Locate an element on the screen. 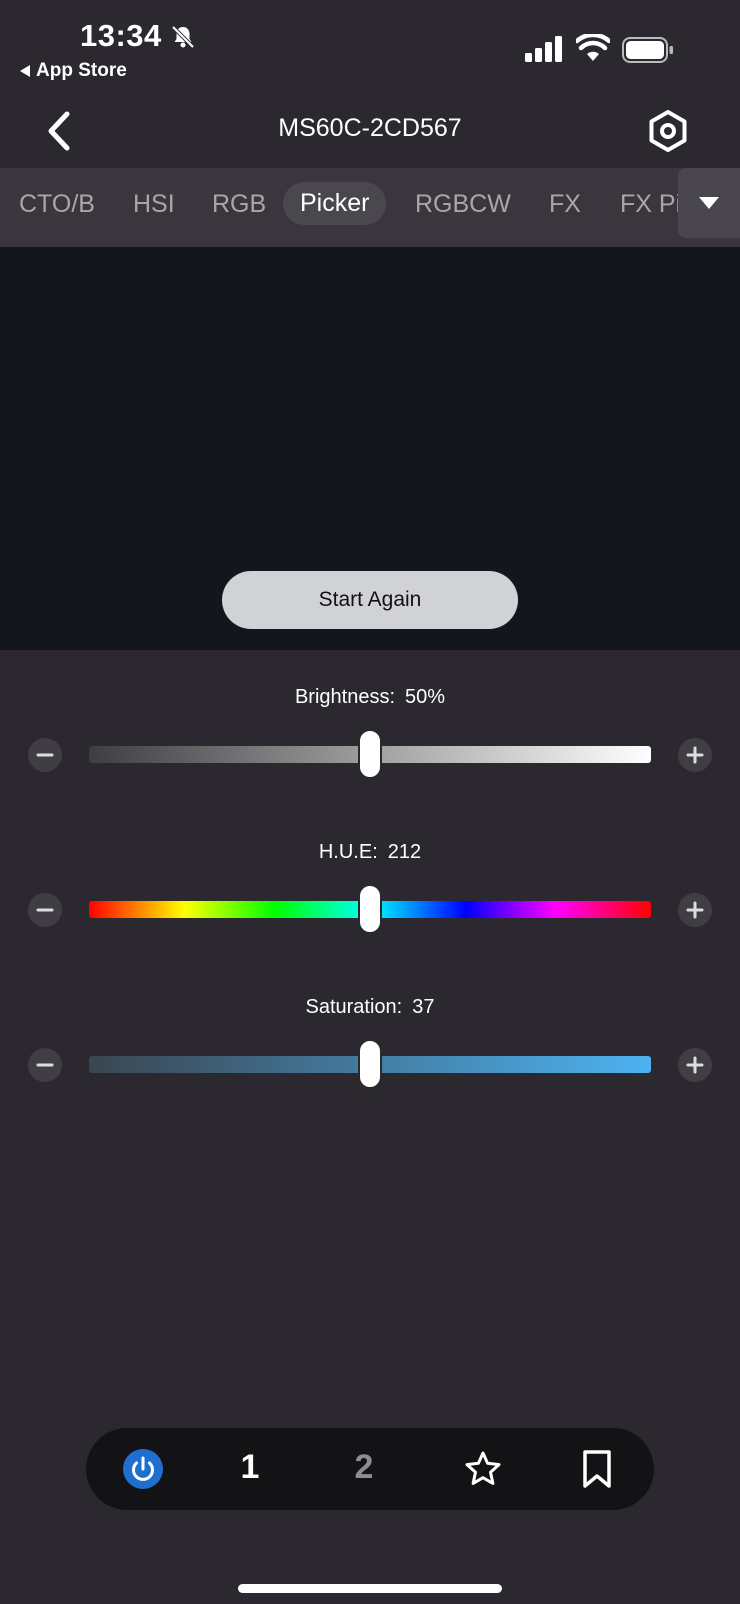 Image resolution: width=740 pixels, height=1604 pixels. status-time: 13:34 is located at coordinates (121, 35).